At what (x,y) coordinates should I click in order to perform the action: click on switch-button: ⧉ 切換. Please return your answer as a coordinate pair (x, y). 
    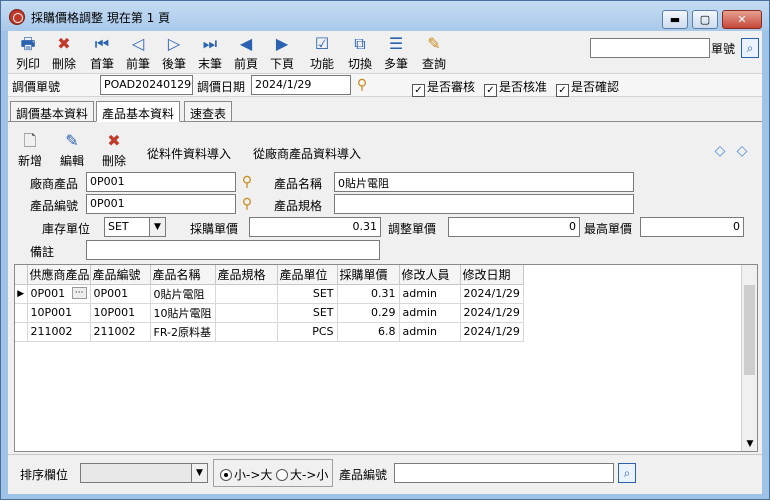
    Looking at the image, I should click on (360, 52).